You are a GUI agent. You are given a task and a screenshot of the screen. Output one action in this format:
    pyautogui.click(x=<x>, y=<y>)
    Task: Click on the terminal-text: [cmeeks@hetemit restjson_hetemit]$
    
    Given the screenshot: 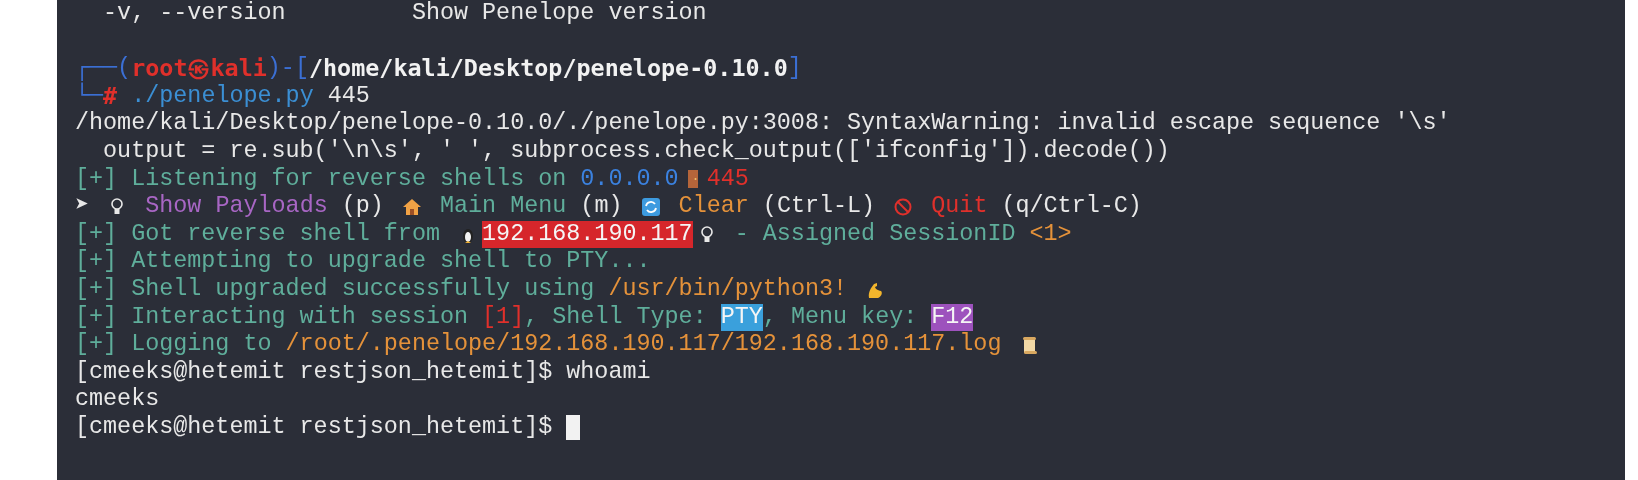 What is the action you would take?
    pyautogui.click(x=314, y=427)
    